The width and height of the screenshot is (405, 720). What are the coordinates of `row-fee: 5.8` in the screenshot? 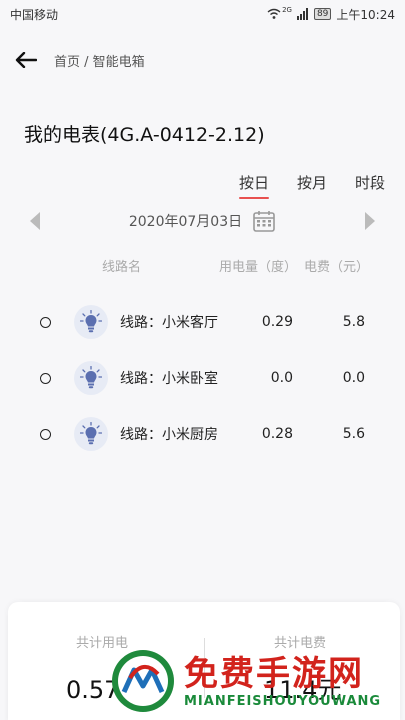 It's located at (353, 322).